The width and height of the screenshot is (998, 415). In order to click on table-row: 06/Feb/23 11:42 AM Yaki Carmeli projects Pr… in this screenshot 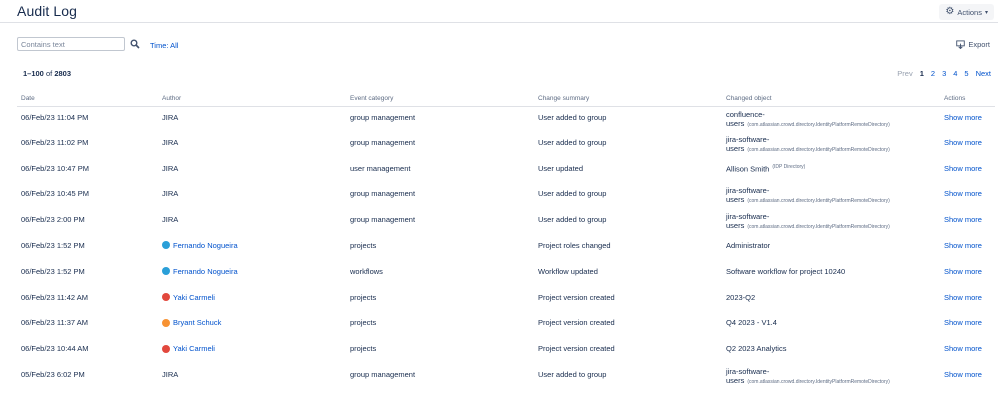, I will do `click(506, 300)`.